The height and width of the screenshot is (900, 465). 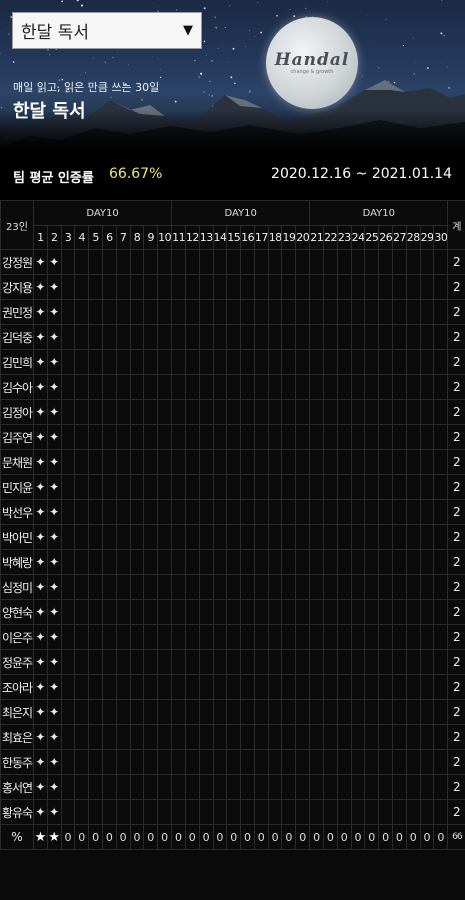 What do you see at coordinates (17, 662) in the screenshot?
I see `member-name: 정윤주` at bounding box center [17, 662].